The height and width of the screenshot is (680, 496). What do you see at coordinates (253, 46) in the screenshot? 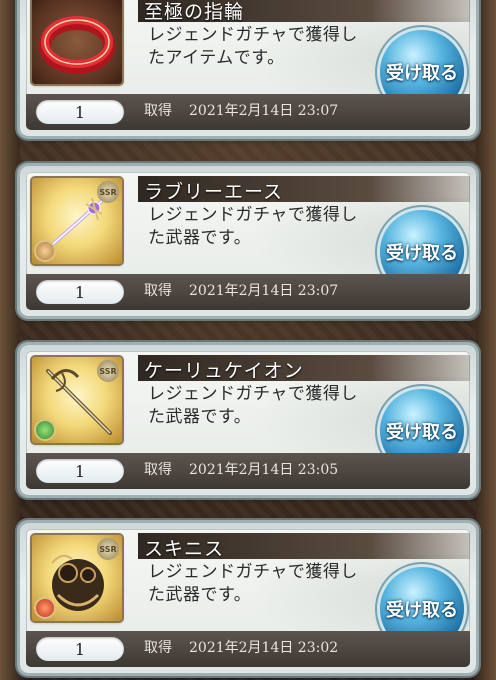
I see `item-description: レジェンドガチャで獲得し たアイテムです。` at bounding box center [253, 46].